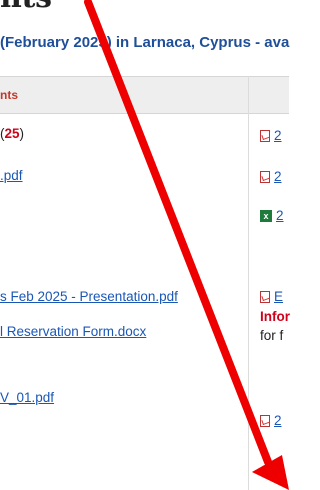 The image size is (320, 490). I want to click on info-note: for f, so click(272, 335).